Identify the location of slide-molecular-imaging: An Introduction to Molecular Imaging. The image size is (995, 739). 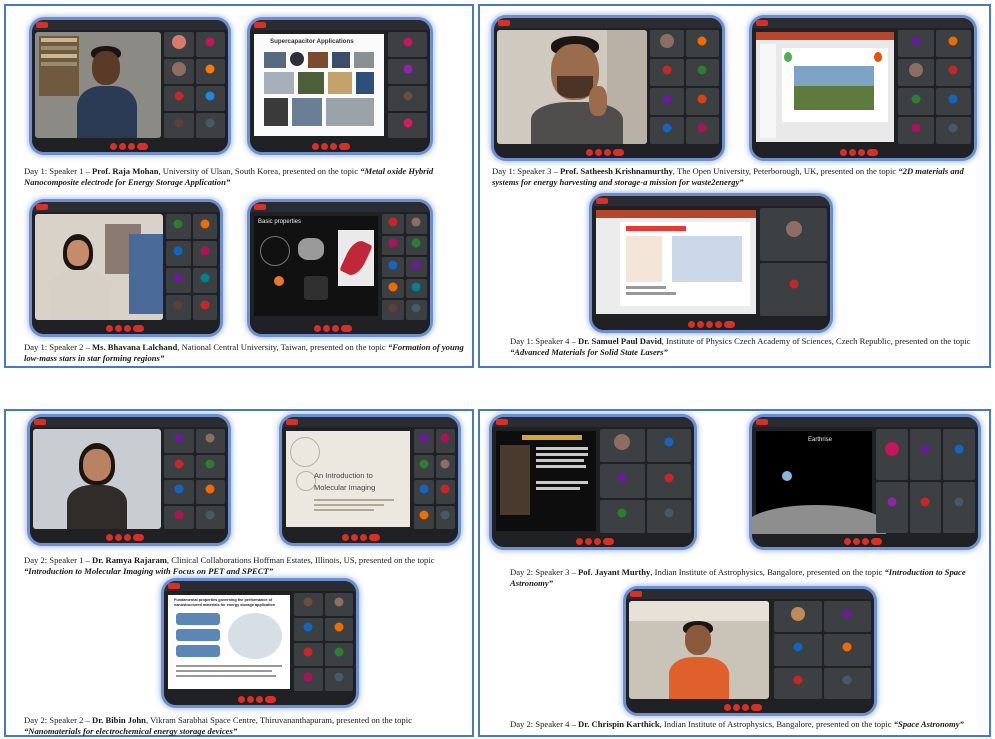
(348, 479).